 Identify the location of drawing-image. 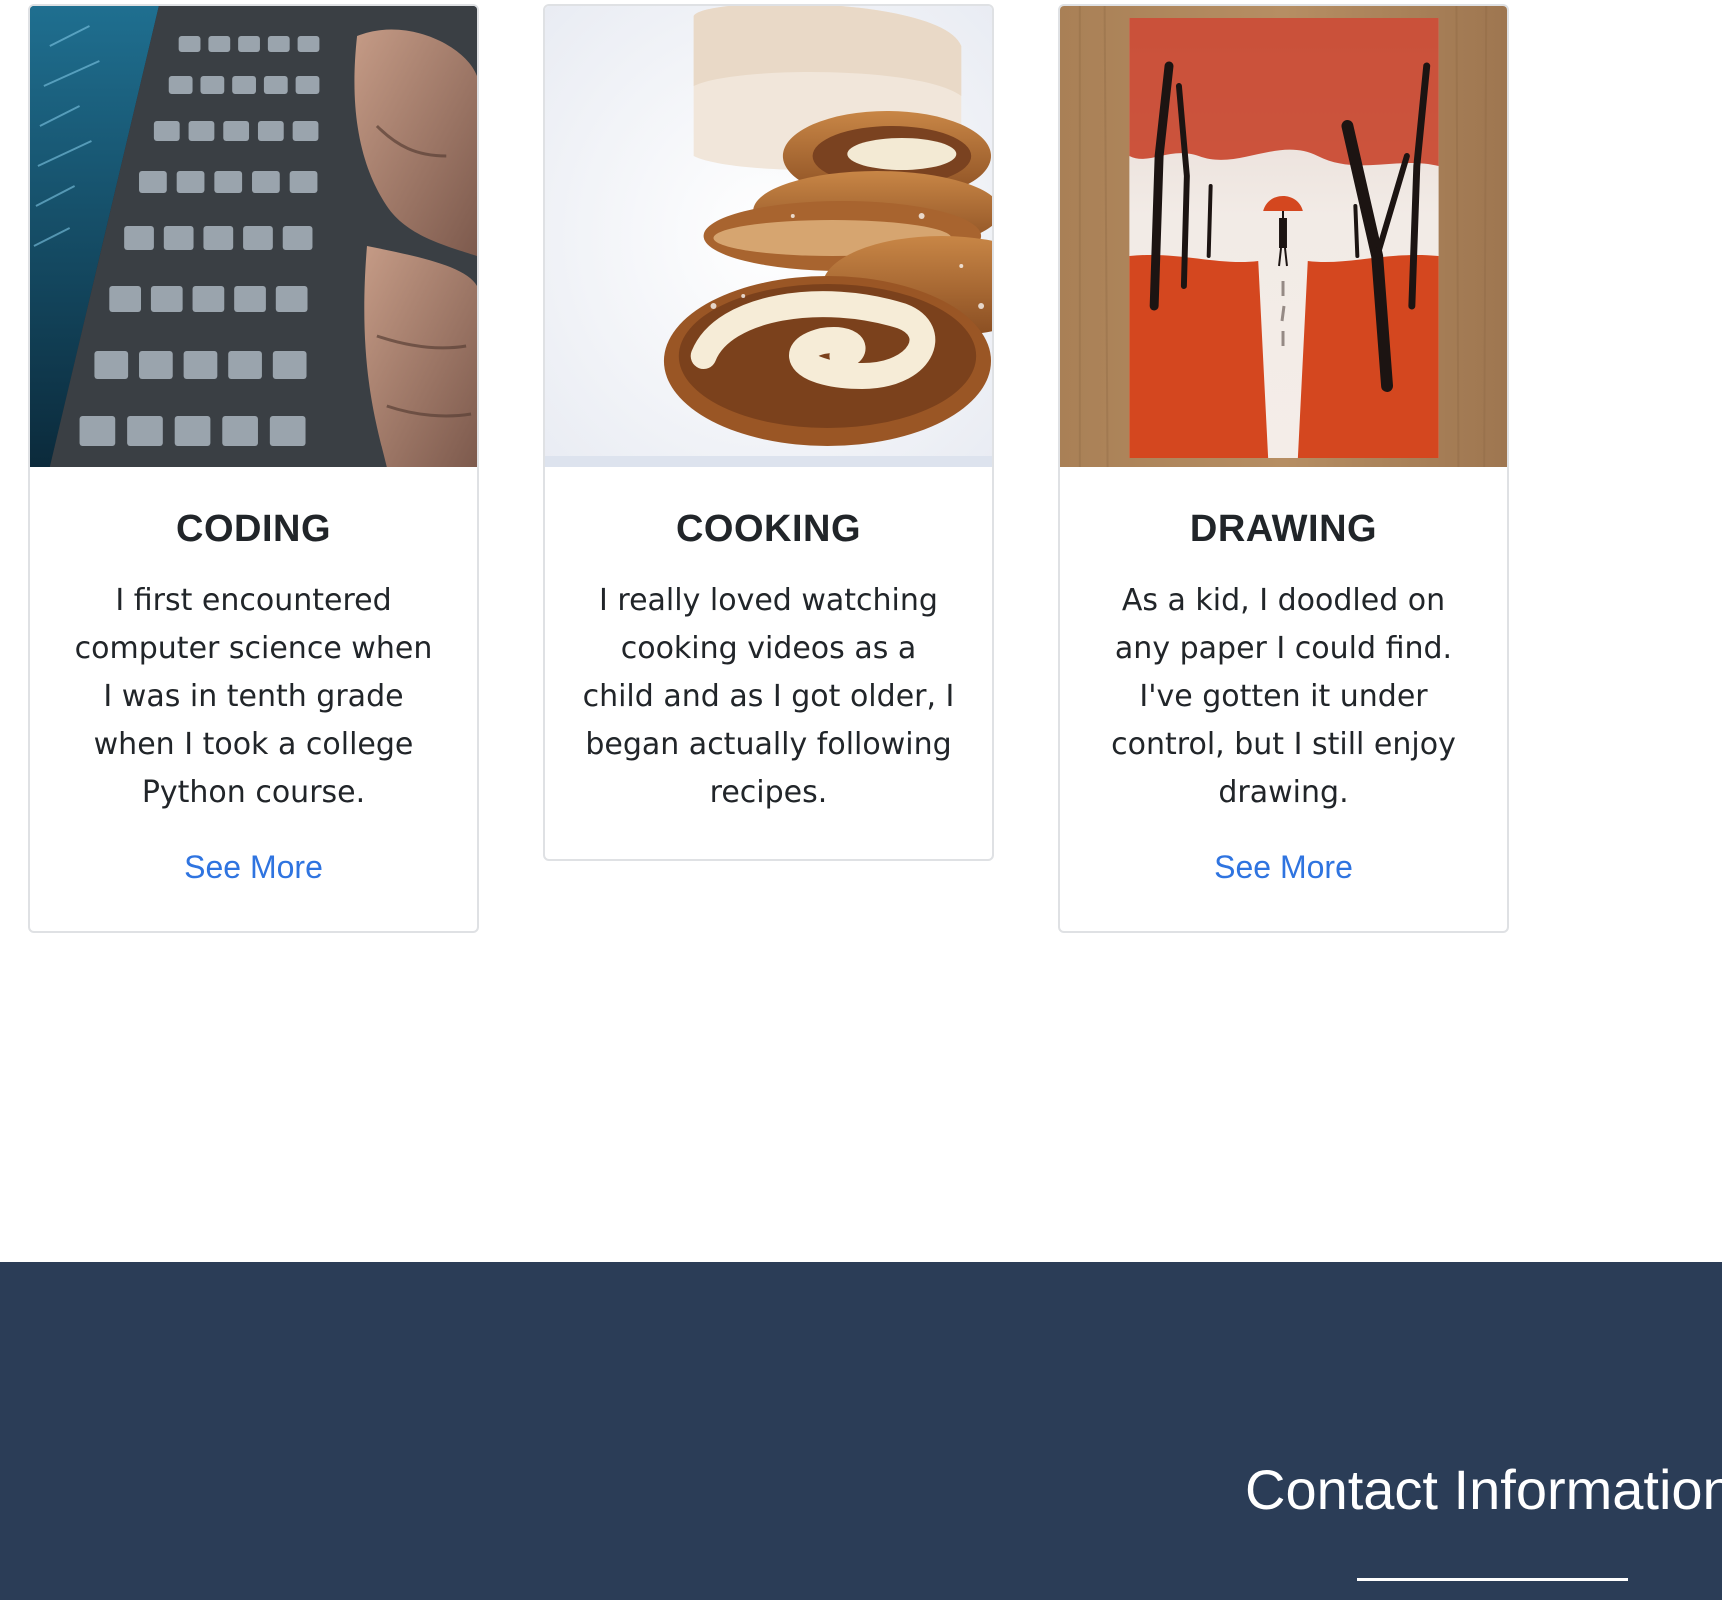
(1283, 236).